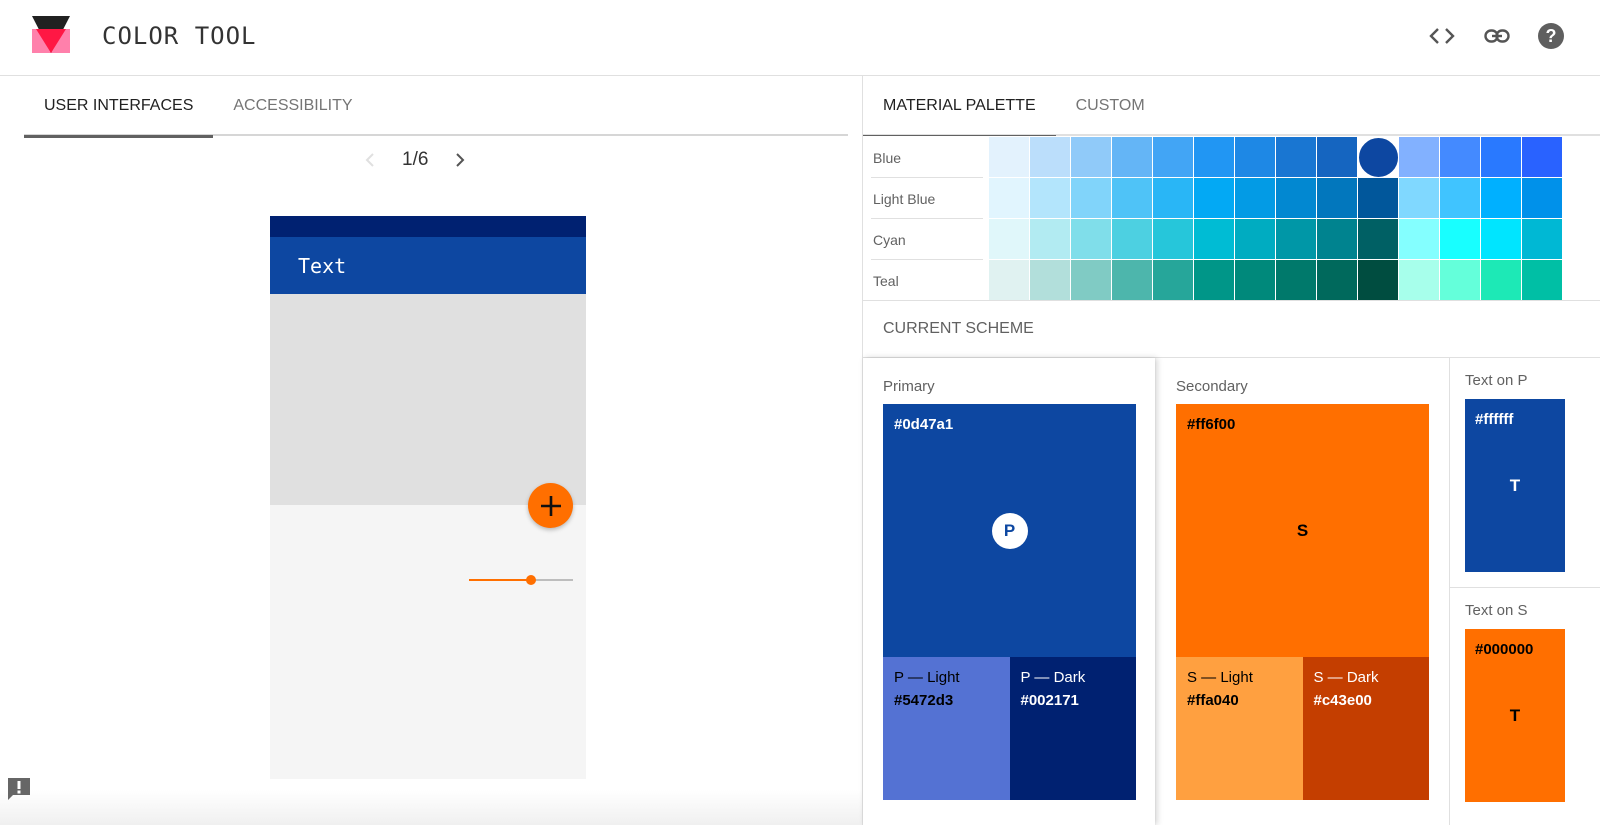 Image resolution: width=1600 pixels, height=825 pixels. What do you see at coordinates (51, 34) in the screenshot?
I see `color-tool-logo` at bounding box center [51, 34].